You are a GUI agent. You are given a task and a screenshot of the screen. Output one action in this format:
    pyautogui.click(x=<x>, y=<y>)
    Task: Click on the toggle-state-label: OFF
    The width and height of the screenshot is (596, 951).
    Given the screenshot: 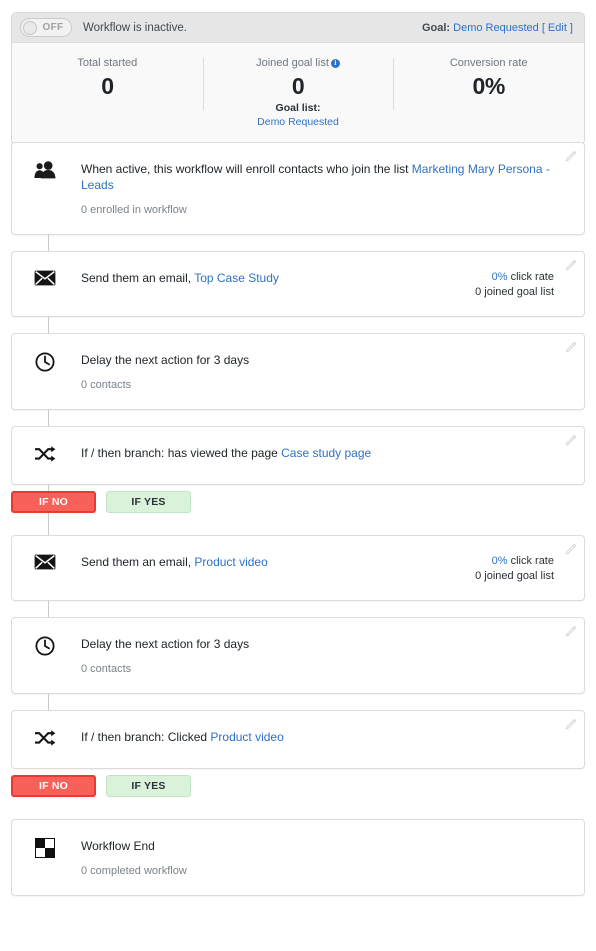 What is the action you would take?
    pyautogui.click(x=53, y=27)
    